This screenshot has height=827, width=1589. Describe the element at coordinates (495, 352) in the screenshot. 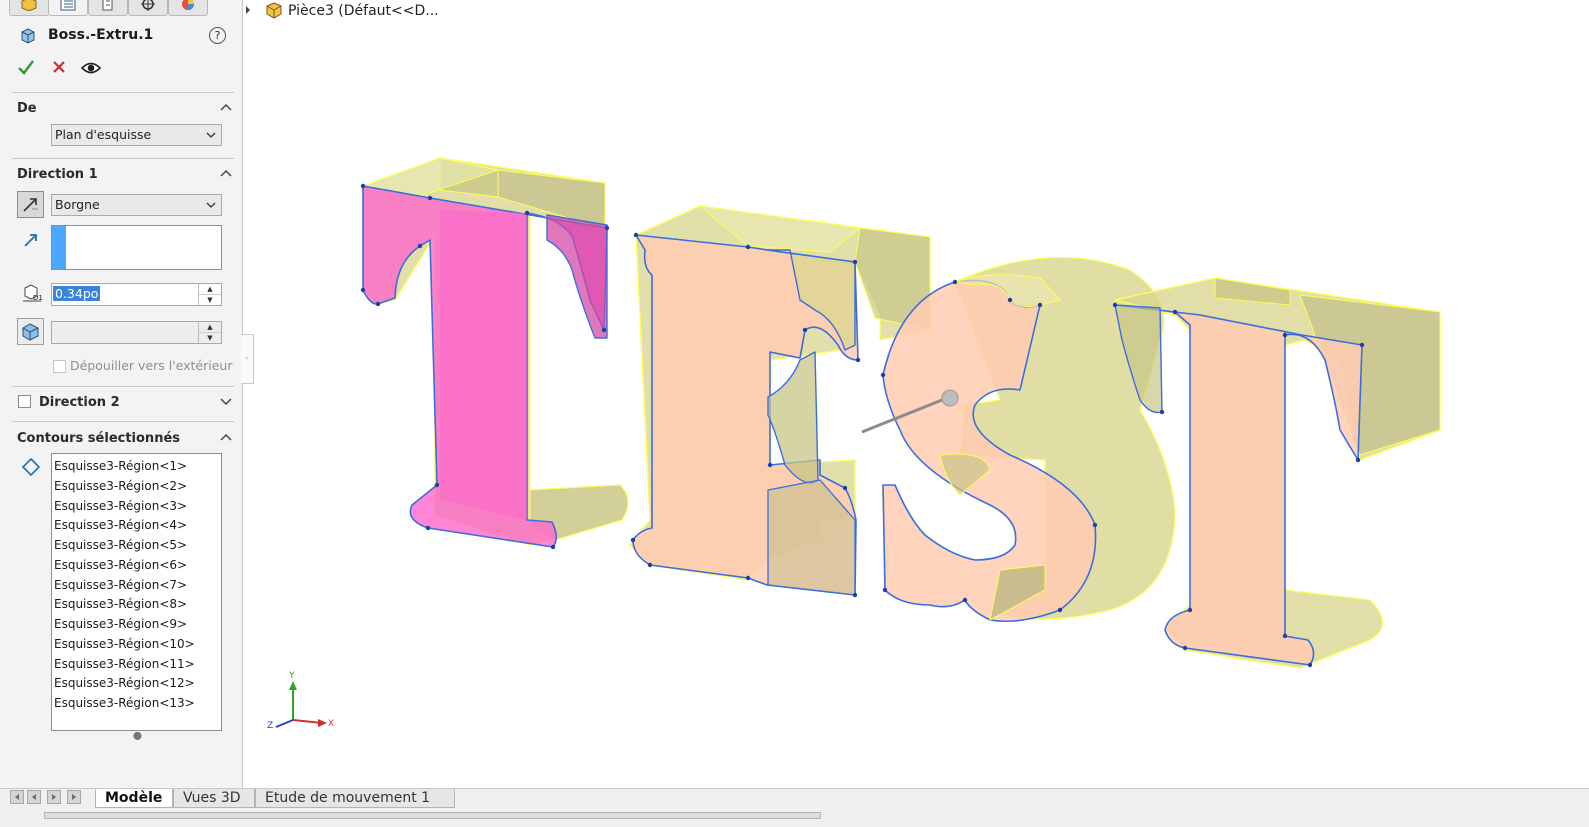

I see `letter-t-left` at that location.